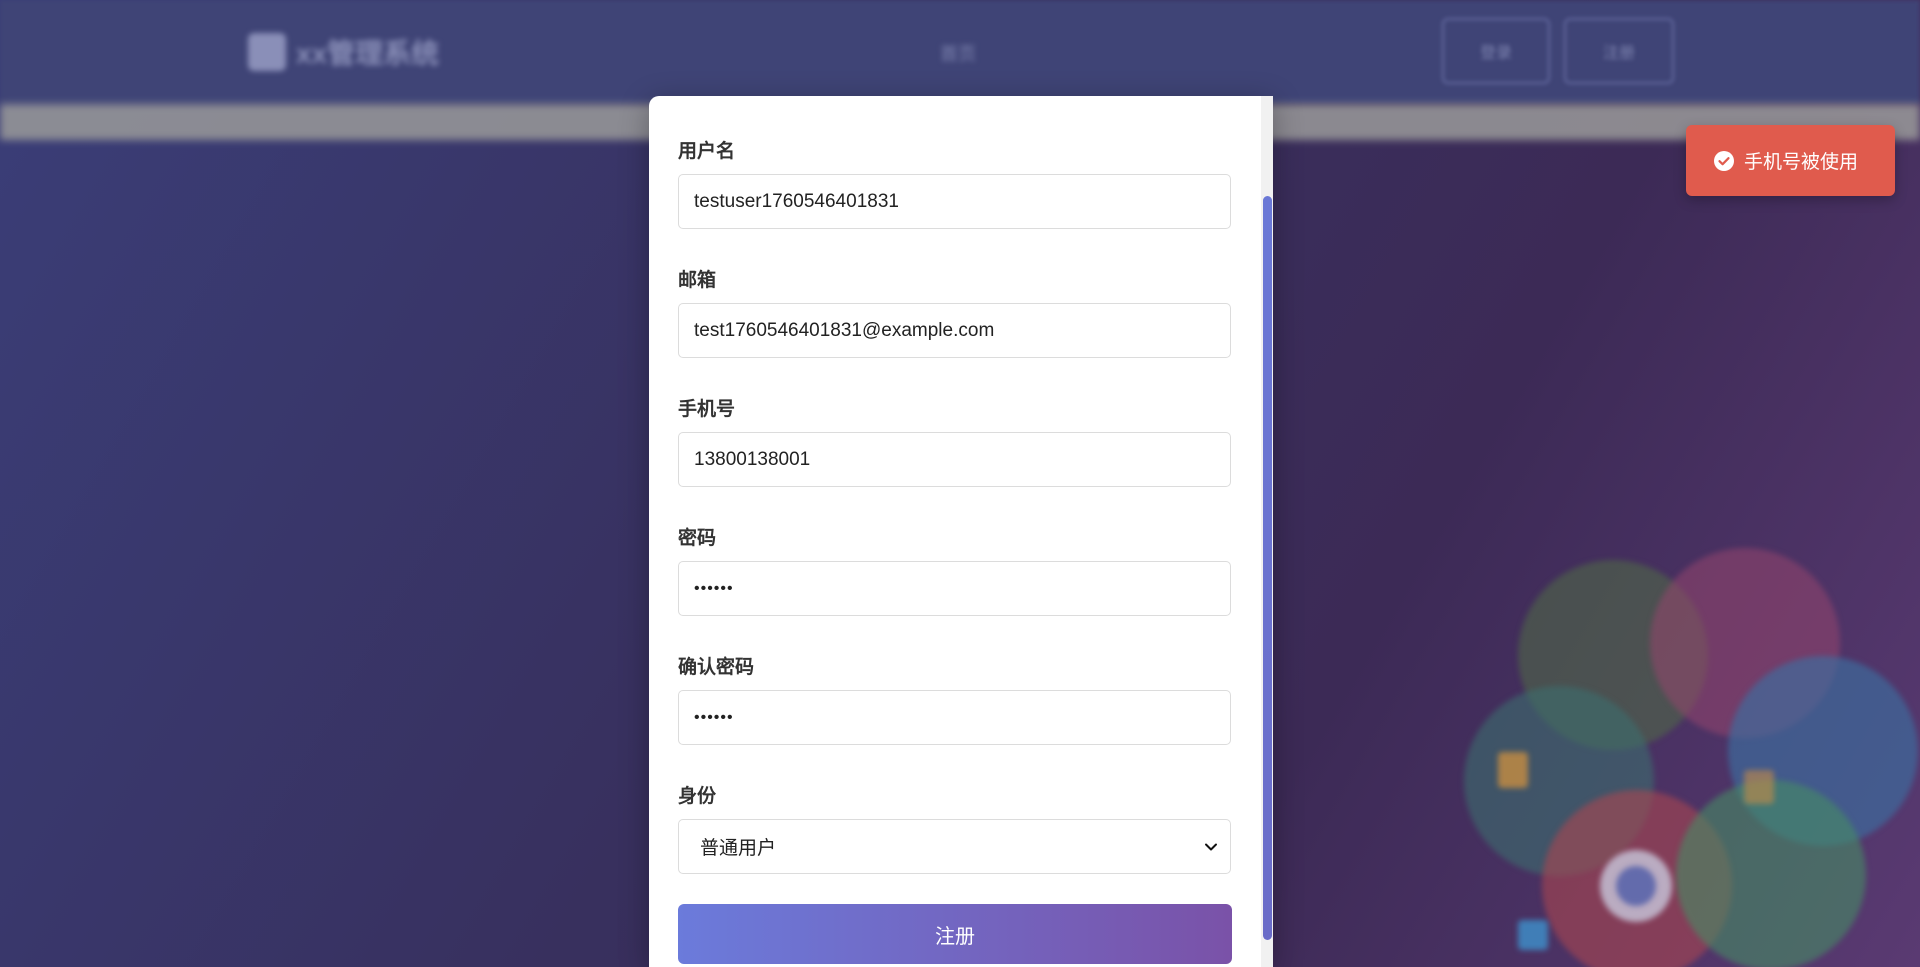 This screenshot has width=1920, height=967. I want to click on password-label: 密码, so click(697, 538).